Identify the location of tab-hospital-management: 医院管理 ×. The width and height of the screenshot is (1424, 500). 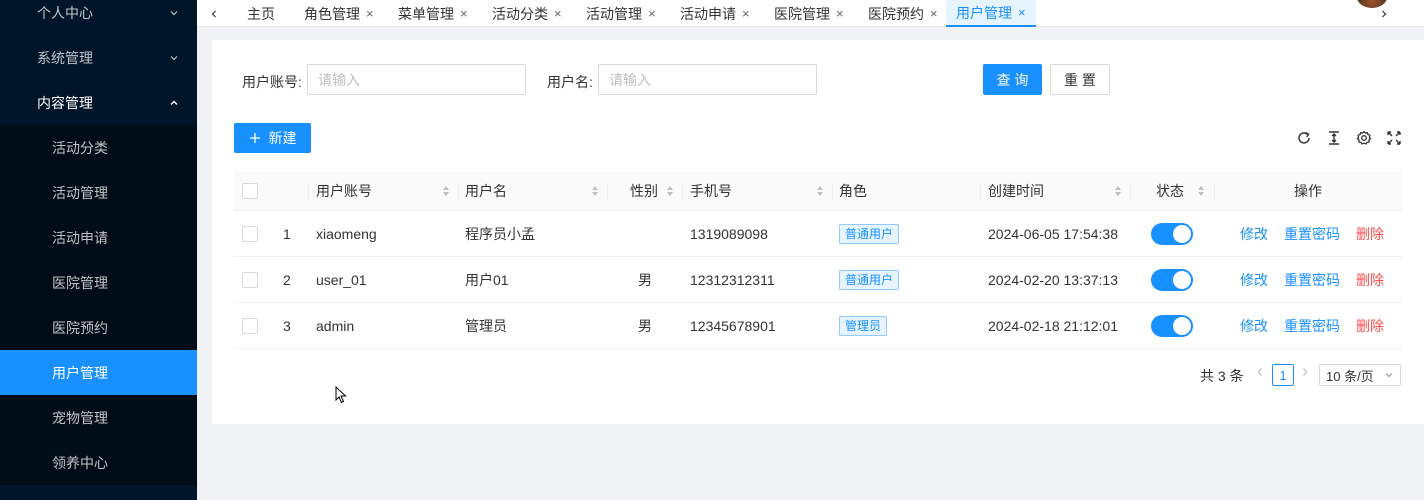
(809, 13).